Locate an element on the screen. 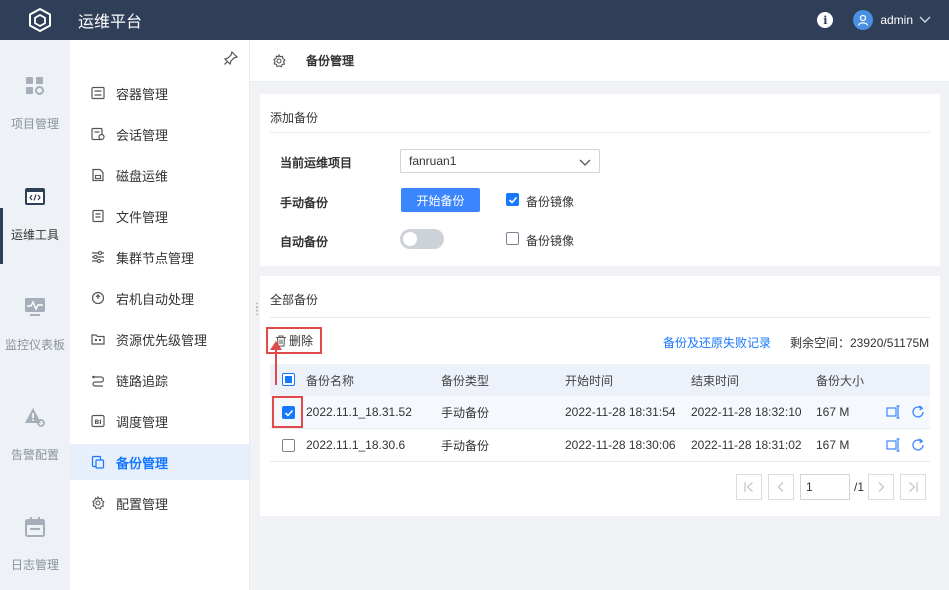 This screenshot has height=590, width=949. disk-icon is located at coordinates (98, 175).